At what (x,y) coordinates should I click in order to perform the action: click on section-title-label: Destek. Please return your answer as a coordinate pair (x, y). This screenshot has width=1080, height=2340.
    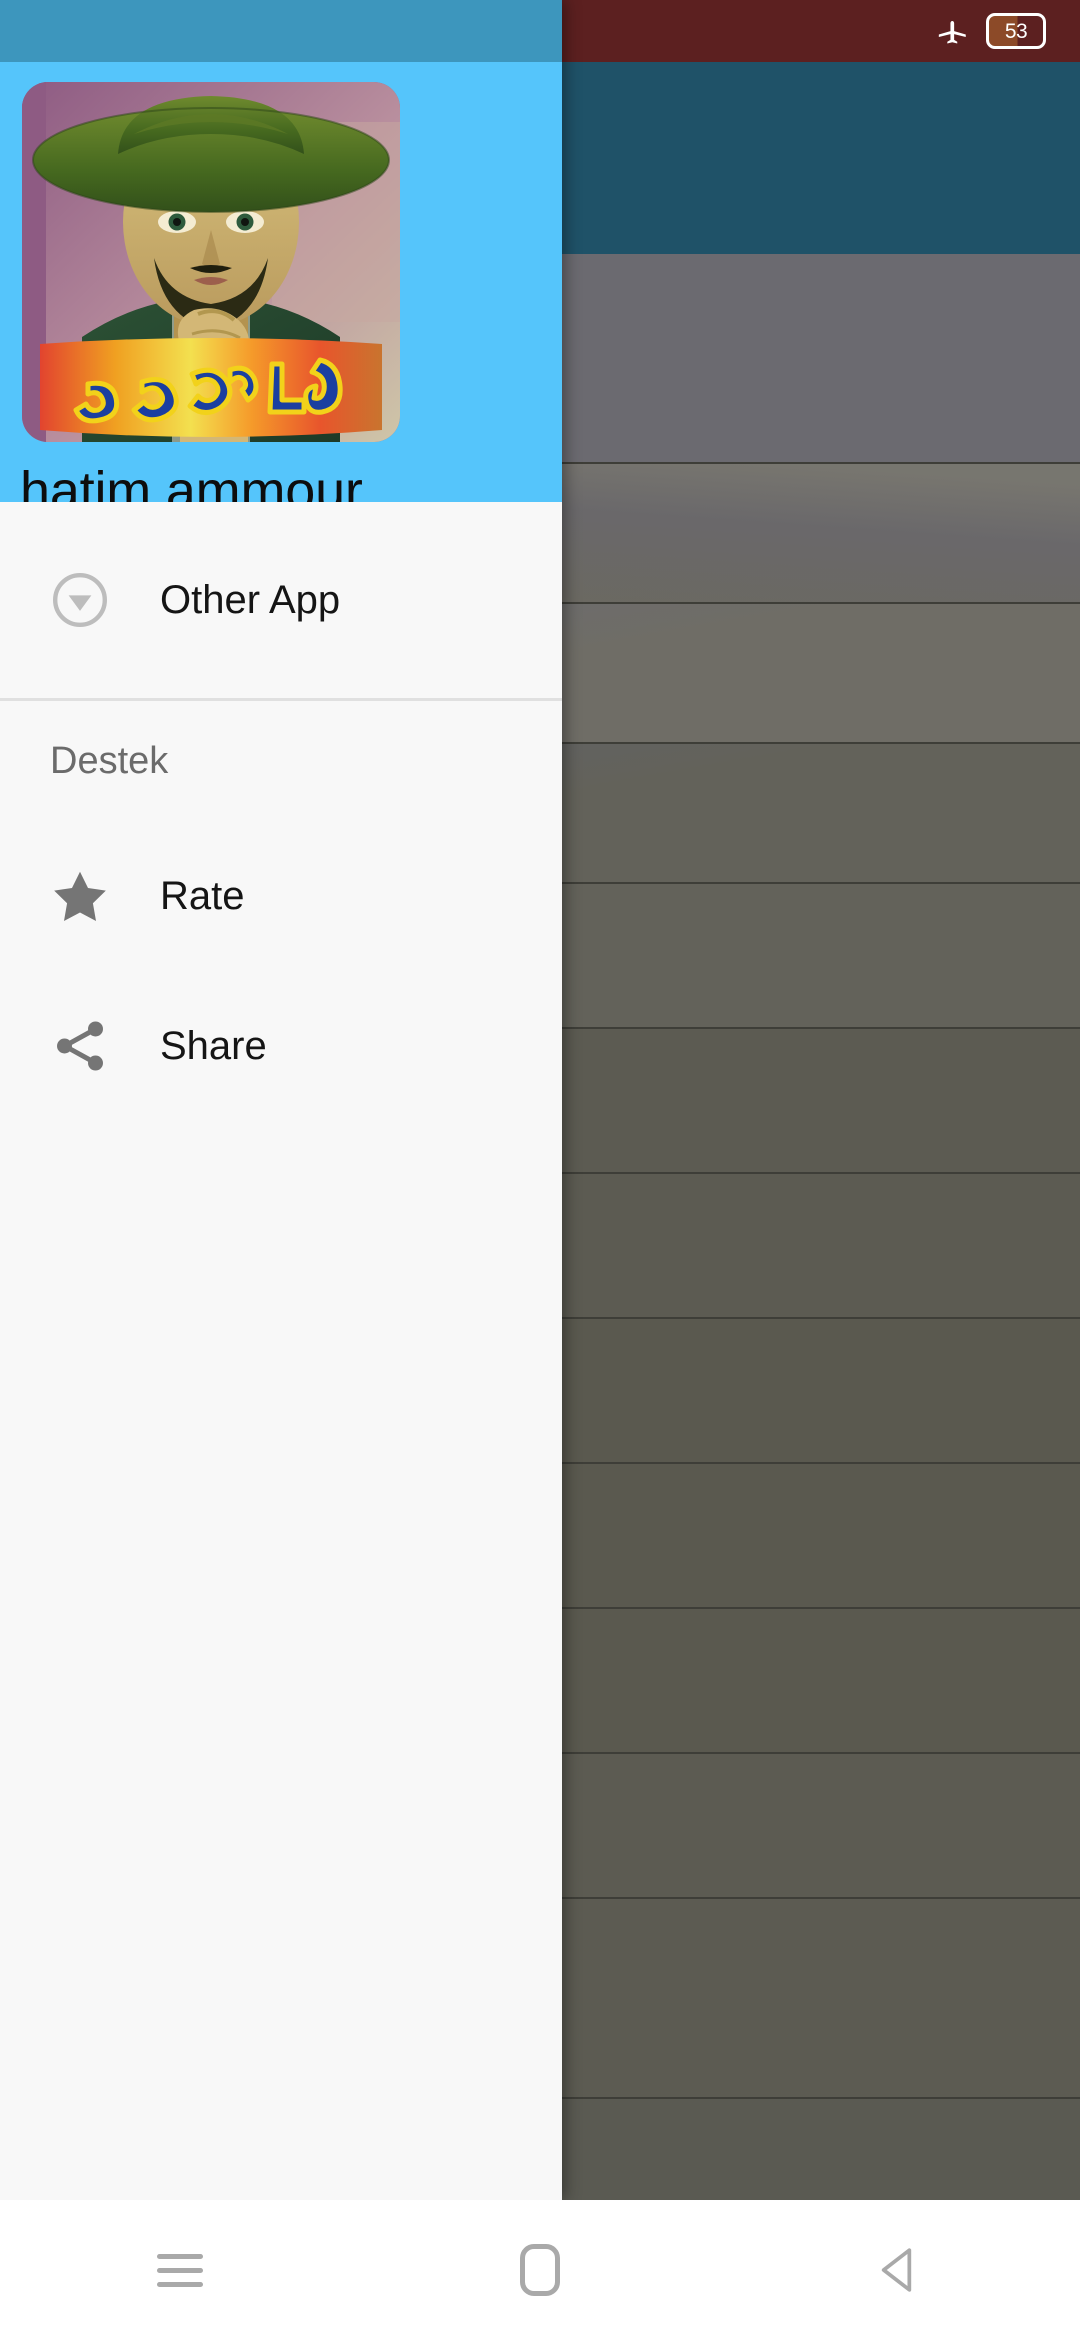
    Looking at the image, I should click on (109, 760).